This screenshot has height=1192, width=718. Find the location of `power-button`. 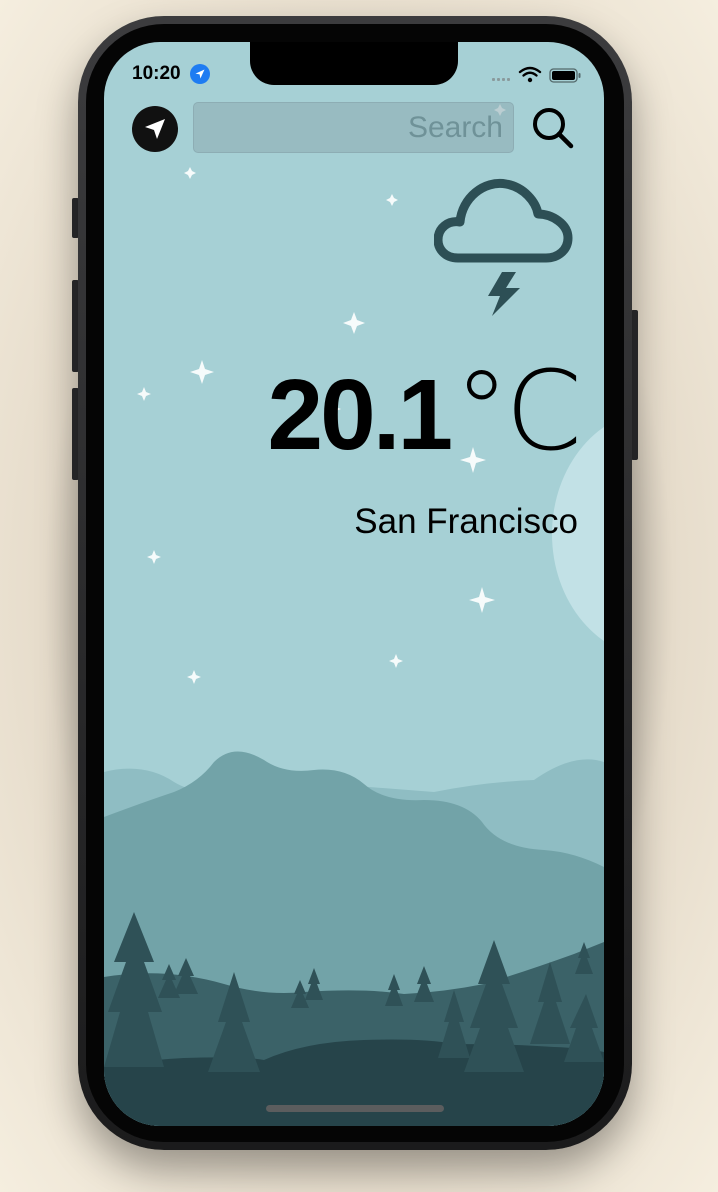

power-button is located at coordinates (634, 385).